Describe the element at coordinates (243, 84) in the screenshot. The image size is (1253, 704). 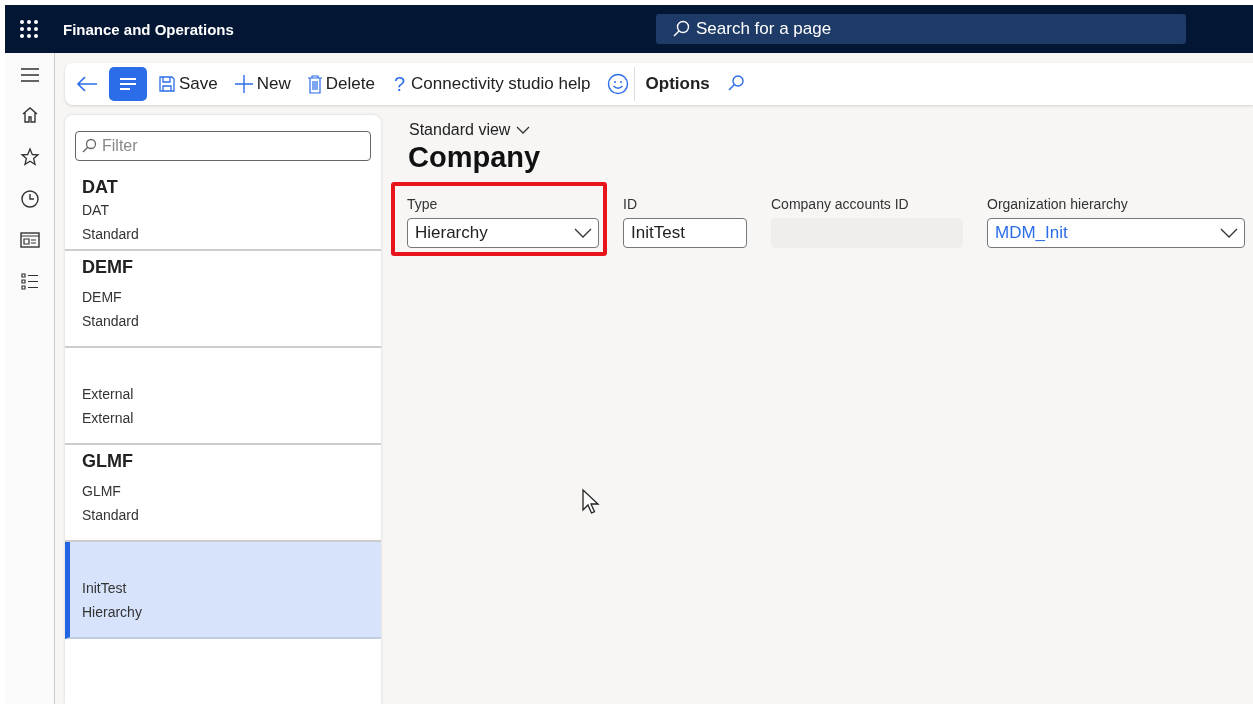
I see `plus-icon` at that location.